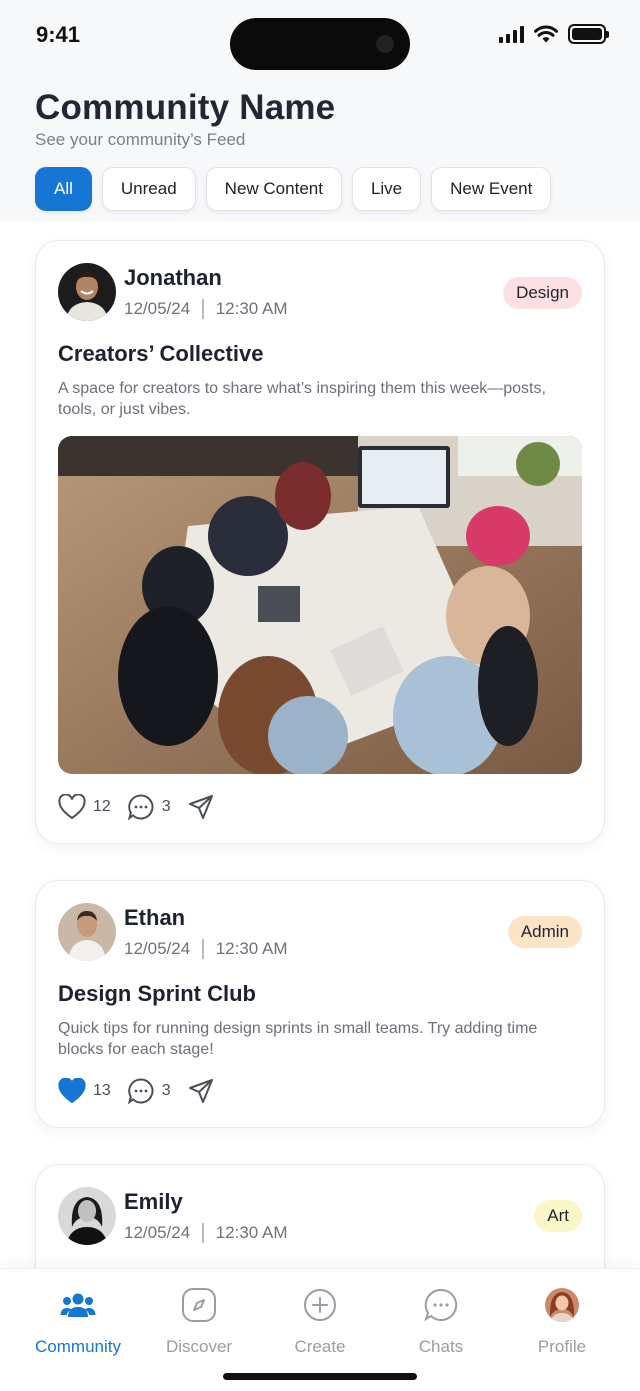 The height and width of the screenshot is (1391, 640). Describe the element at coordinates (78, 1321) in the screenshot. I see `tab-community: Community` at that location.